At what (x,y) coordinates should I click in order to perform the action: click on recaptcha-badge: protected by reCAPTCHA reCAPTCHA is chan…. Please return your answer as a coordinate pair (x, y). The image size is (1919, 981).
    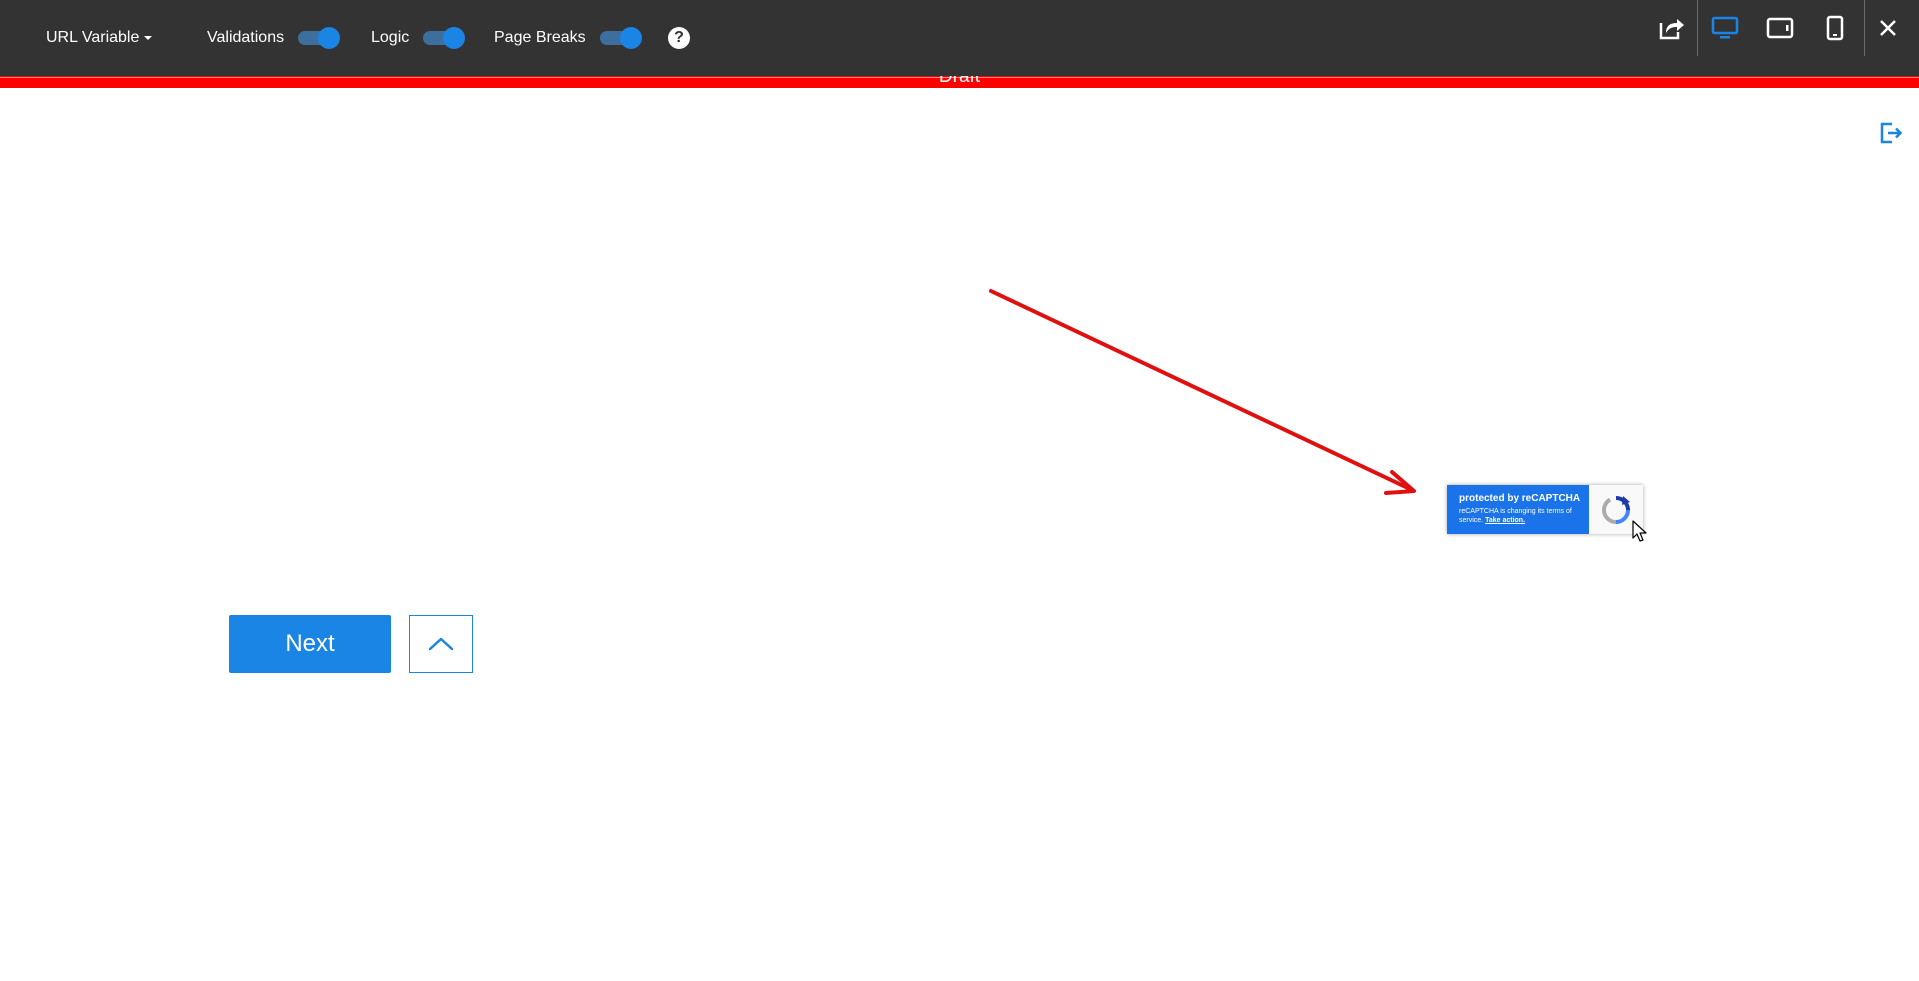
    Looking at the image, I should click on (1545, 509).